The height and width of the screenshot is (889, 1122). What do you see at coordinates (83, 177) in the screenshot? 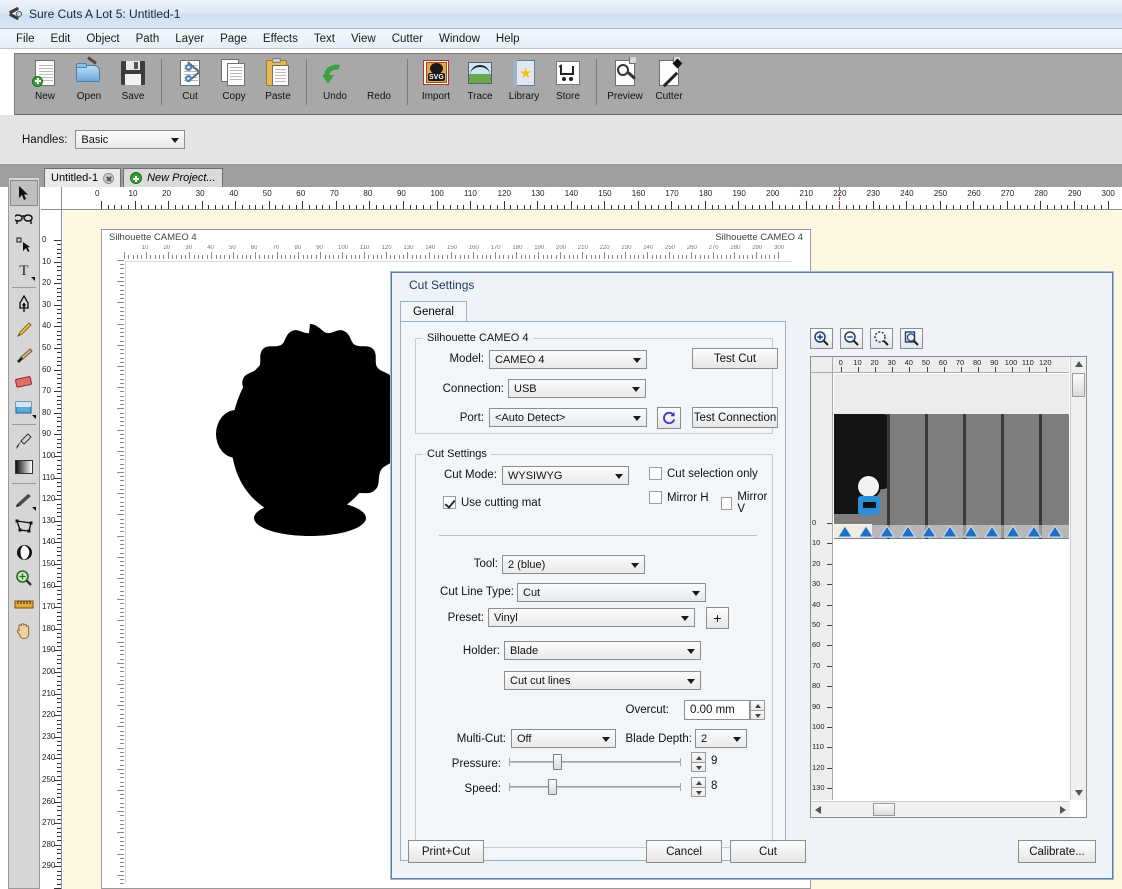
I see `tab-untitled-1: Untitled-1` at bounding box center [83, 177].